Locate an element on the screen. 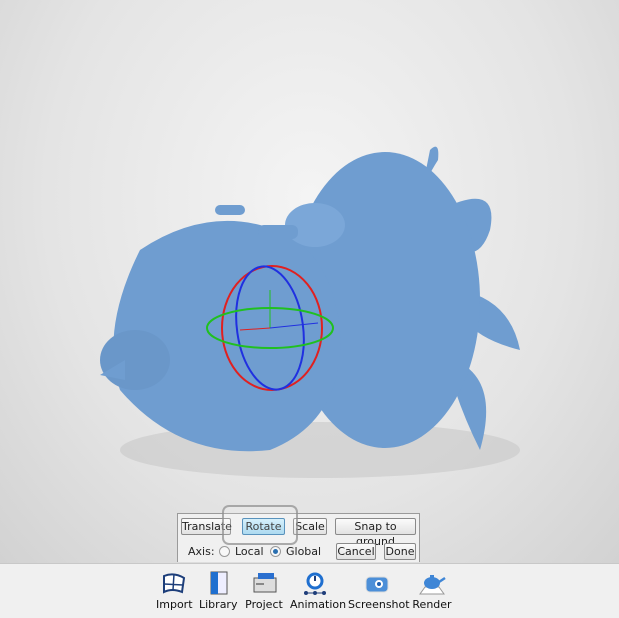  animation-label: Animation is located at coordinates (318, 604).